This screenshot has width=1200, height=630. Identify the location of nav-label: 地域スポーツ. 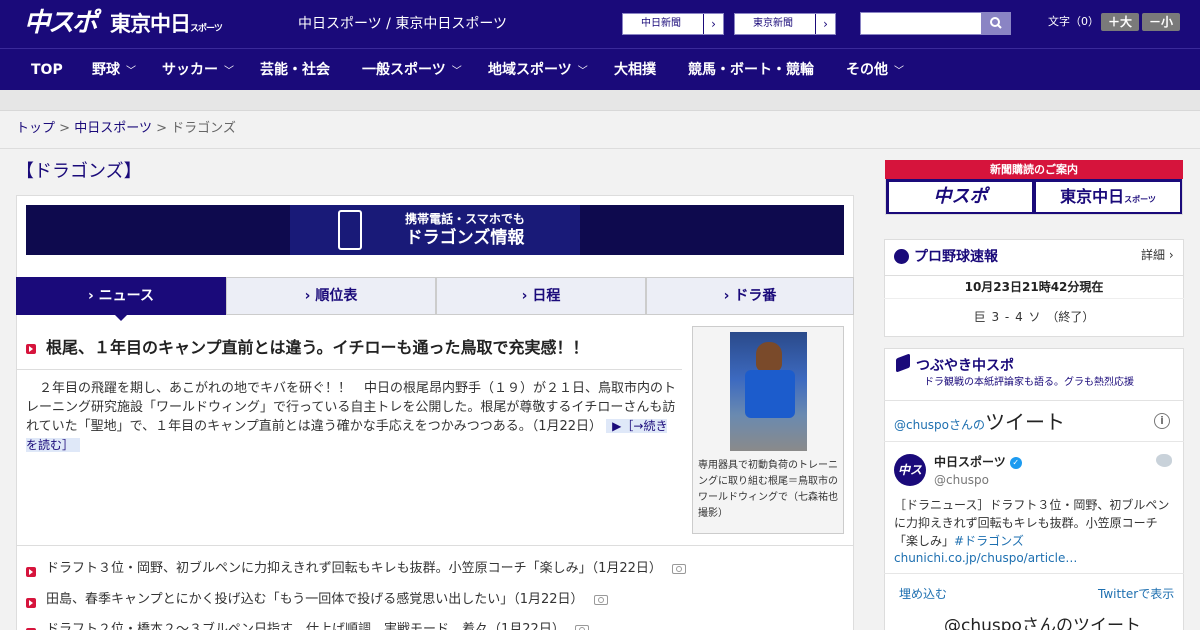
(530, 70).